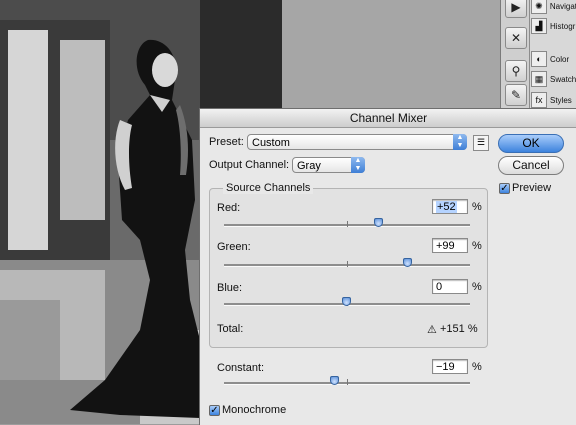  I want to click on blue-label: Blue:, so click(230, 288).